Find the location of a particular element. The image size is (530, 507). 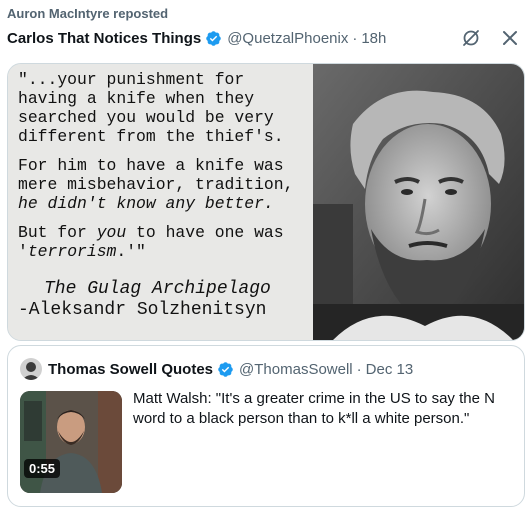

quote-line: "...your punishment for is located at coordinates (131, 79).